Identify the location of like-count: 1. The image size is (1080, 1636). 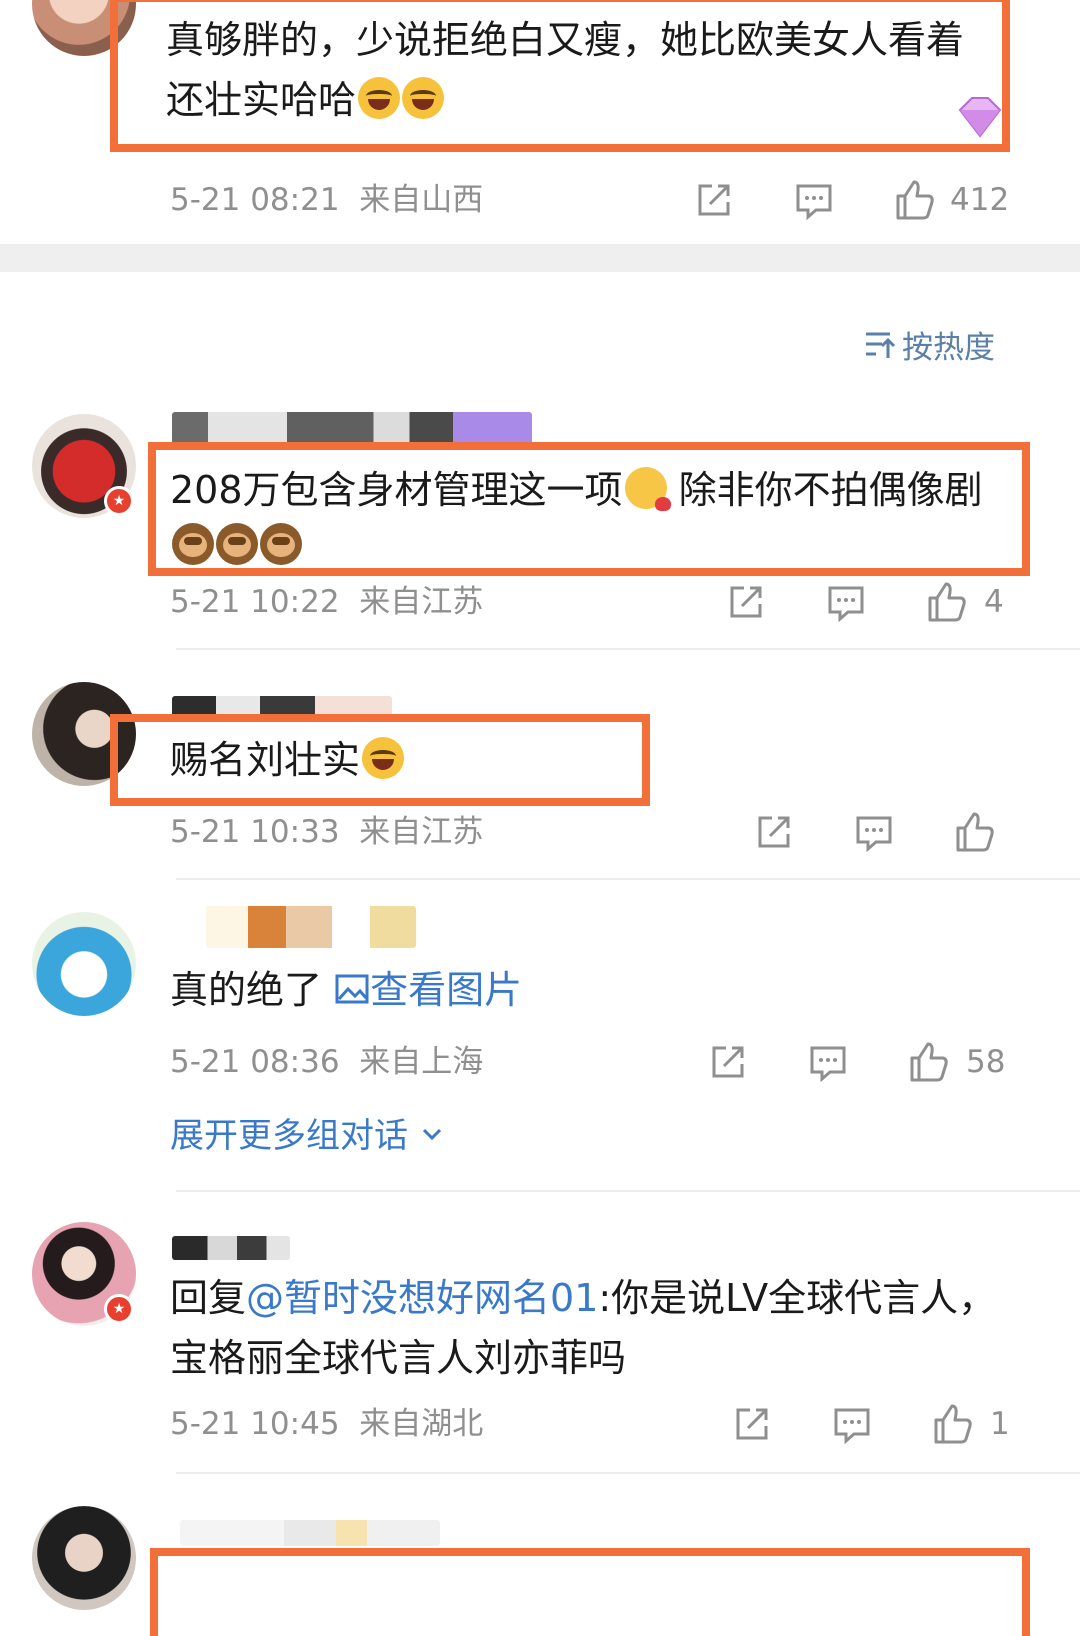
(1000, 1424).